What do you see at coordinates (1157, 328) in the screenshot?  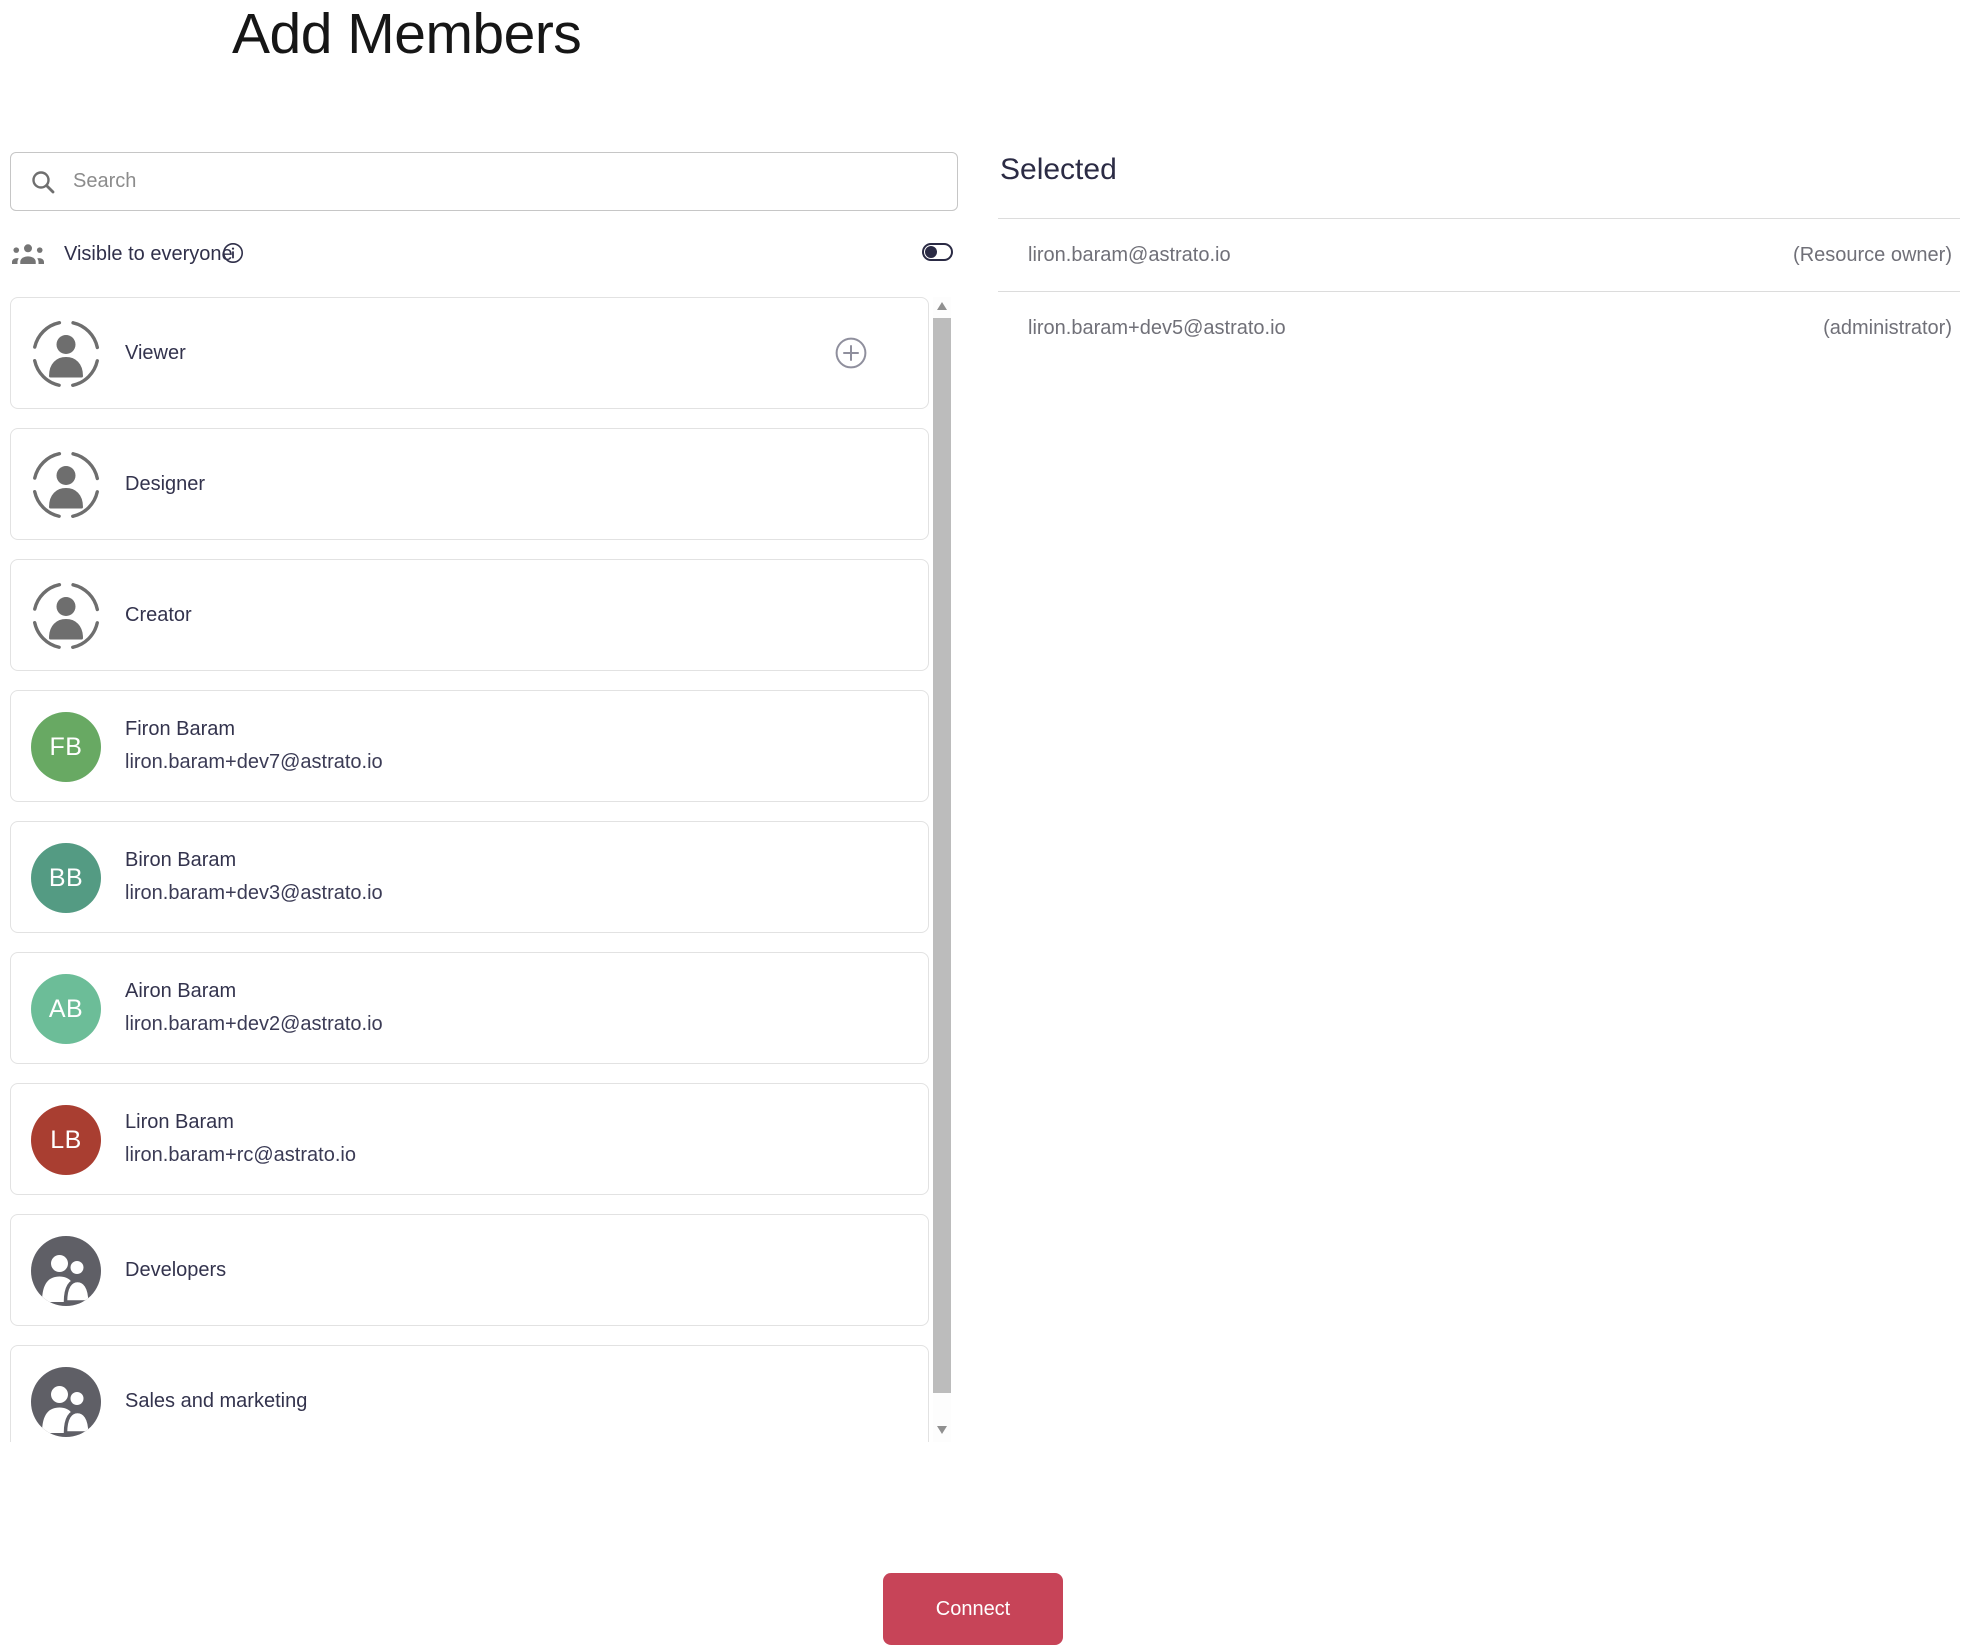 I see `selected-email: liron.baram+dev5@astrato.io` at bounding box center [1157, 328].